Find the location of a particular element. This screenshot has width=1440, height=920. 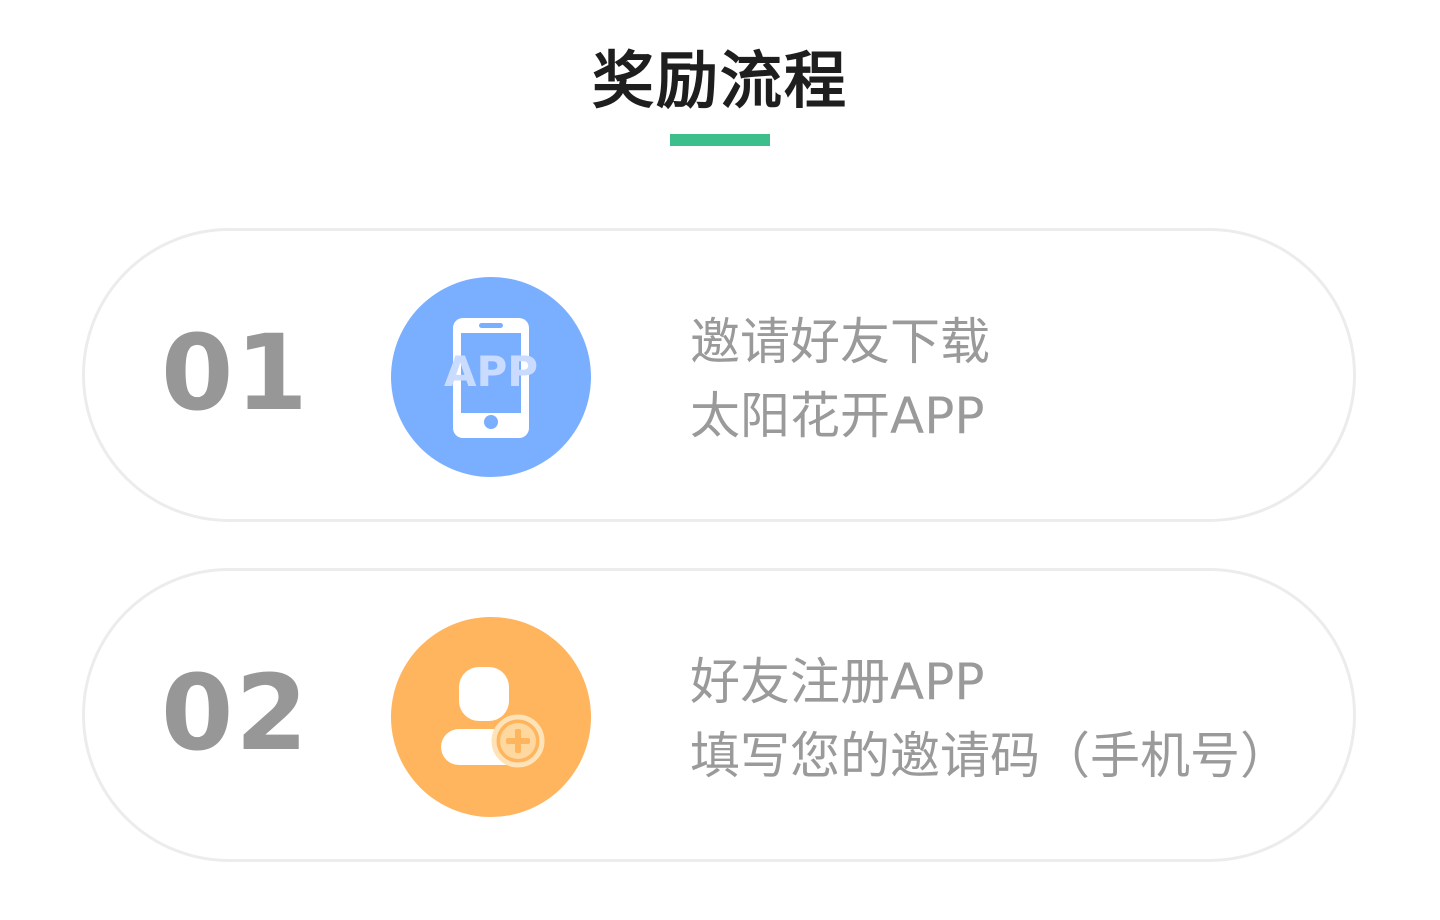

step-line-1: 好友注册APP is located at coordinates (837, 682).